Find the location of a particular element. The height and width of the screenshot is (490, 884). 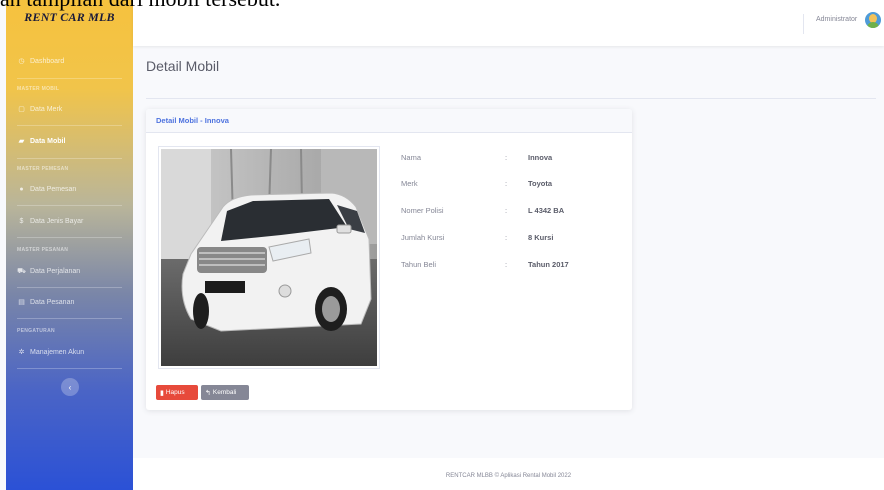

detail-row-jumlah-kursi: Jumlah Kursi : 8 Kursi is located at coordinates (511, 239).